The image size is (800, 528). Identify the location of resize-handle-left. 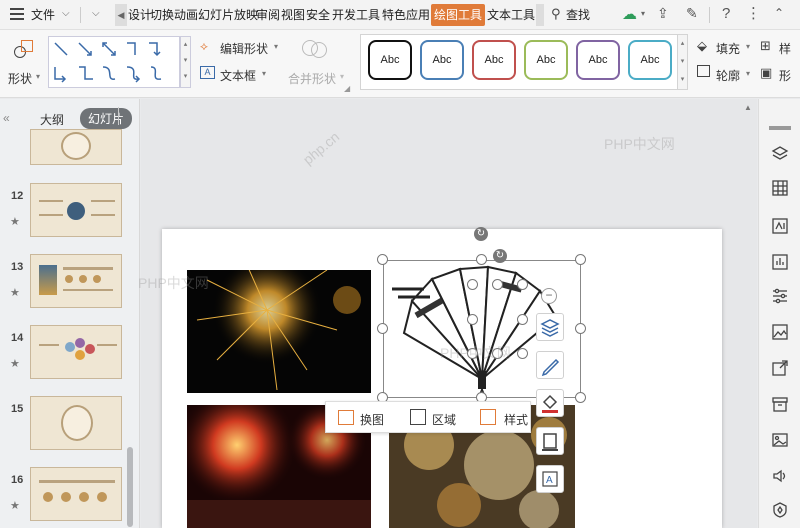
(382, 328).